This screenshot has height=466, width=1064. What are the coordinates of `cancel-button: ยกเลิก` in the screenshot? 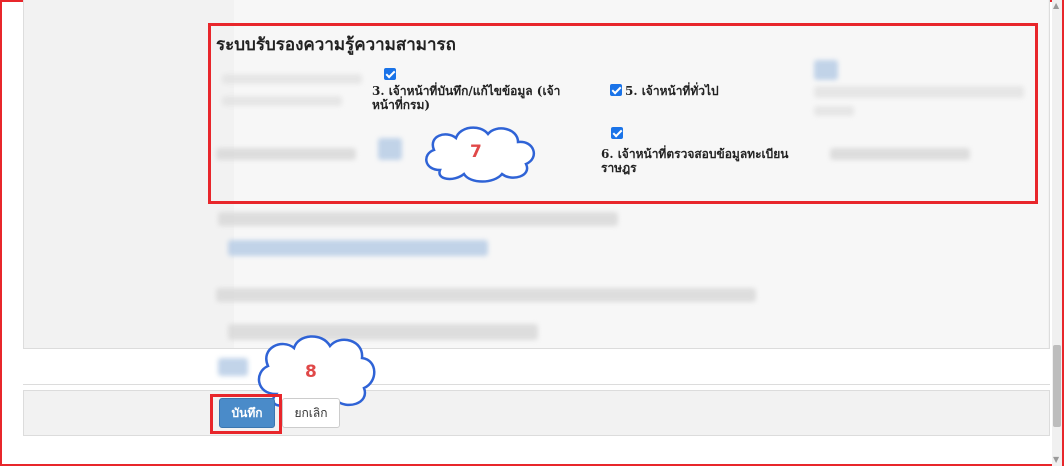 It's located at (311, 413).